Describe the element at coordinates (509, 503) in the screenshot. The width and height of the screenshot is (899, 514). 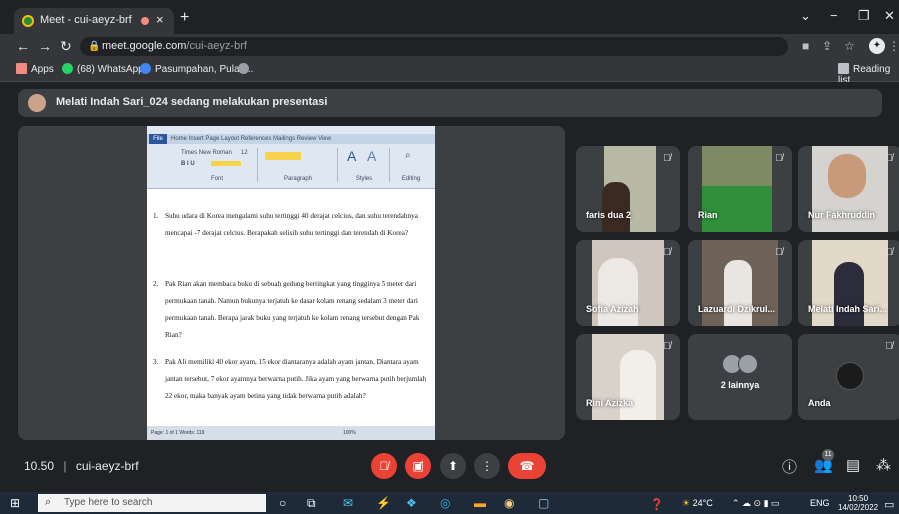
I see `chrome-icon: ◉` at that location.